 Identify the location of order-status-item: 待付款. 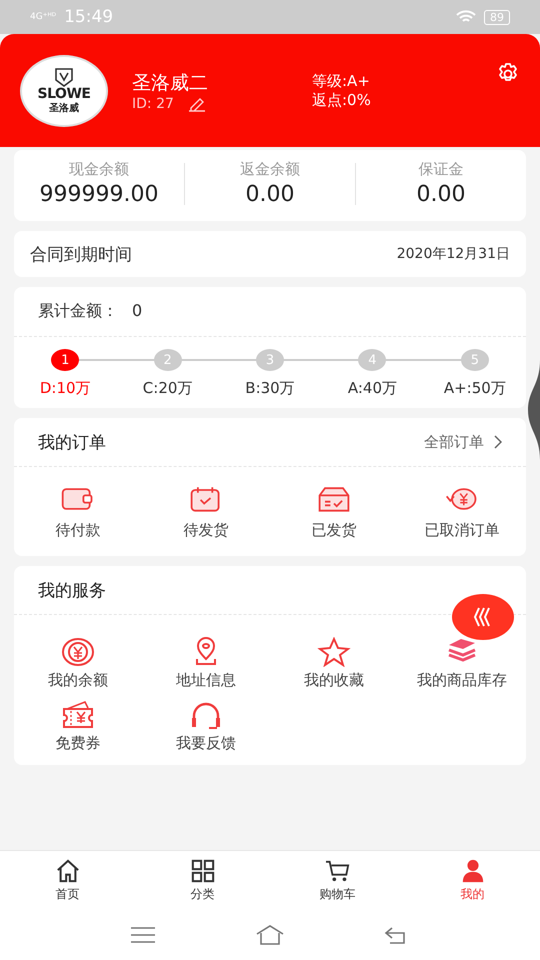
(78, 512).